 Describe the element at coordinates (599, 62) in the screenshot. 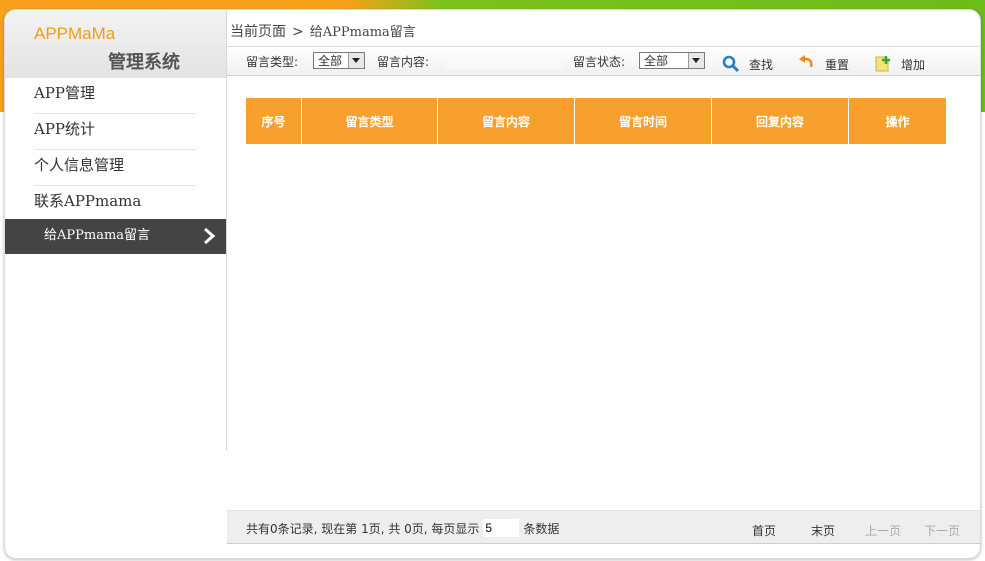

I see `status-filter-label: 留言状态:` at that location.